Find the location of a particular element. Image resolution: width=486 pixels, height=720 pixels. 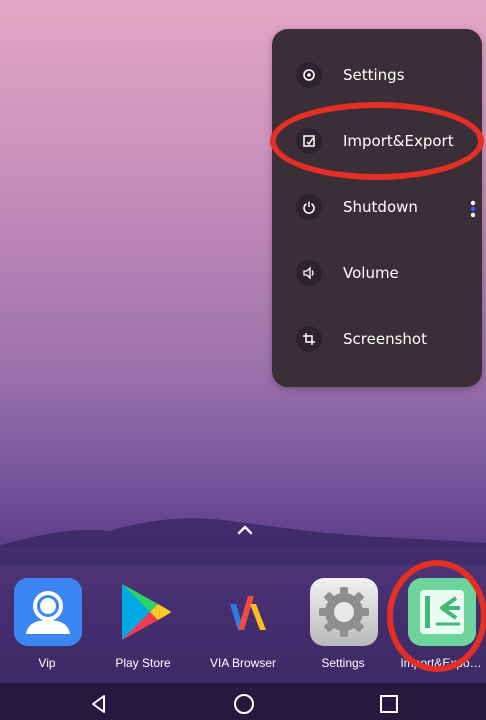

menu-label-shutdown: Shutdown is located at coordinates (380, 207).